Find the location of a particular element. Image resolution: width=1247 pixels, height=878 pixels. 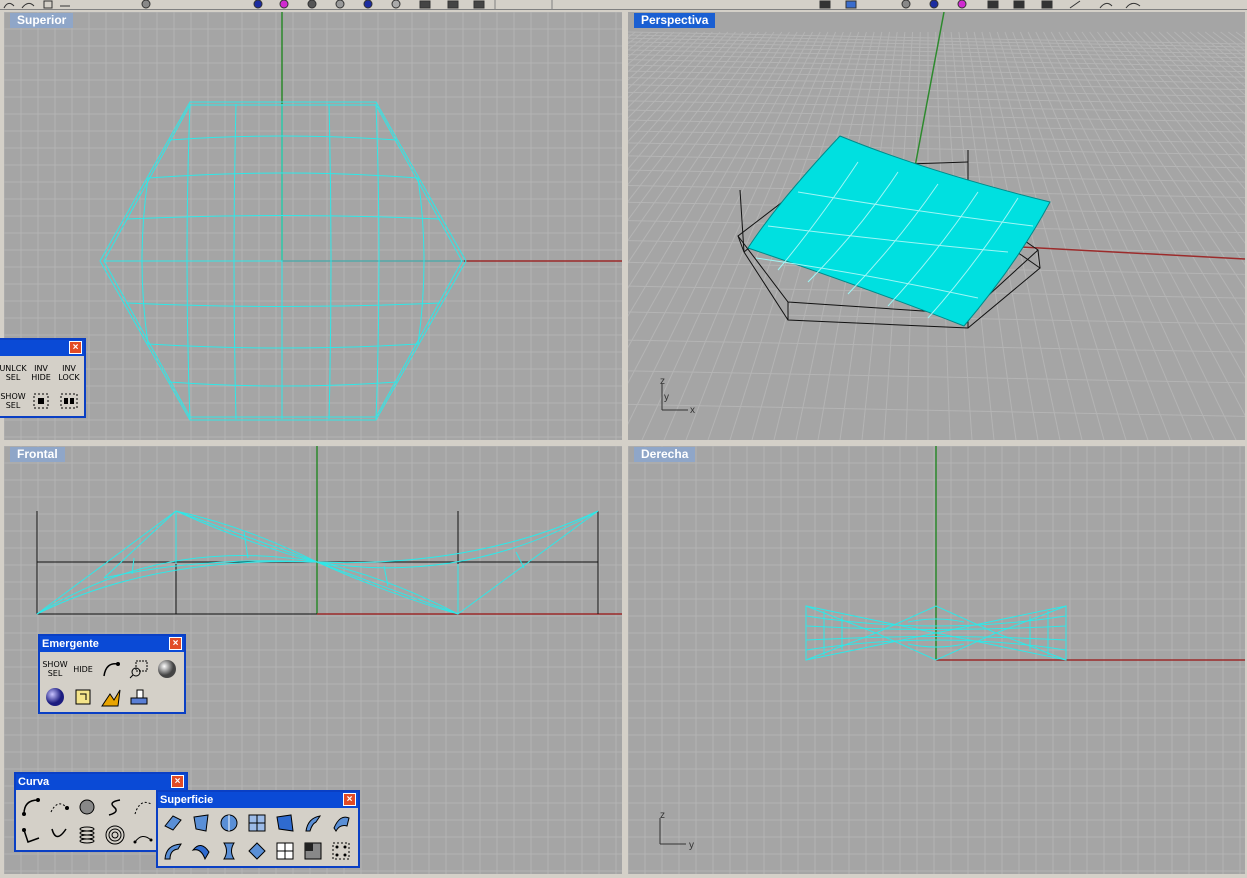

blend-icon is located at coordinates (200, 853).